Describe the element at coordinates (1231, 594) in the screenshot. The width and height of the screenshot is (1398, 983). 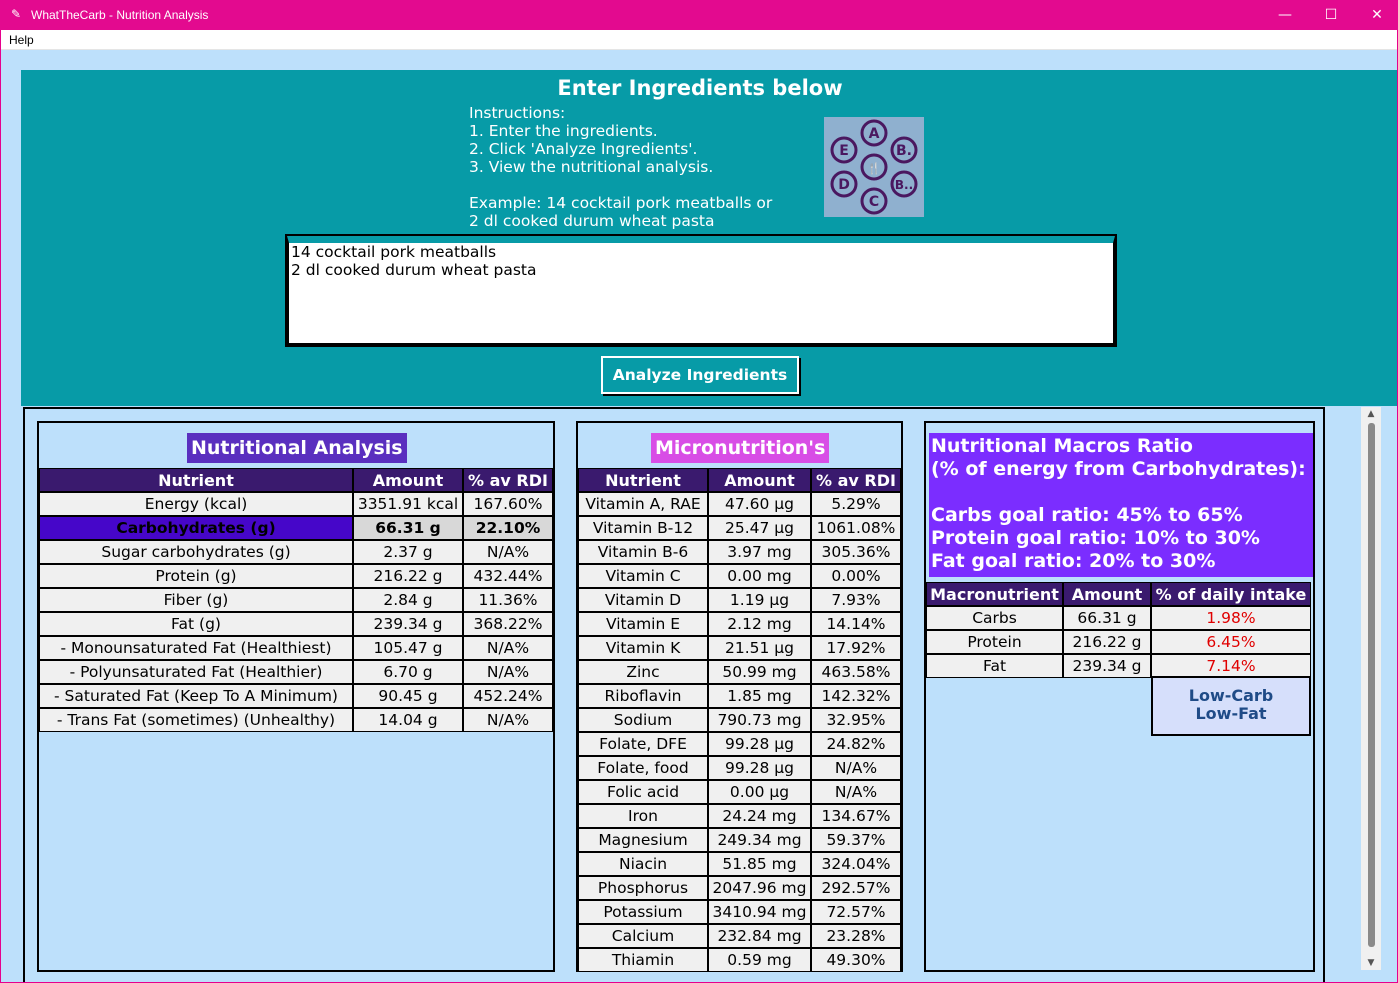
I see `column-header: % of daily intake` at that location.